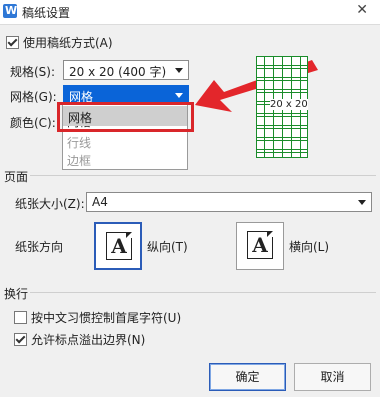  What do you see at coordinates (125, 117) in the screenshot?
I see `red-annotation-box` at bounding box center [125, 117].